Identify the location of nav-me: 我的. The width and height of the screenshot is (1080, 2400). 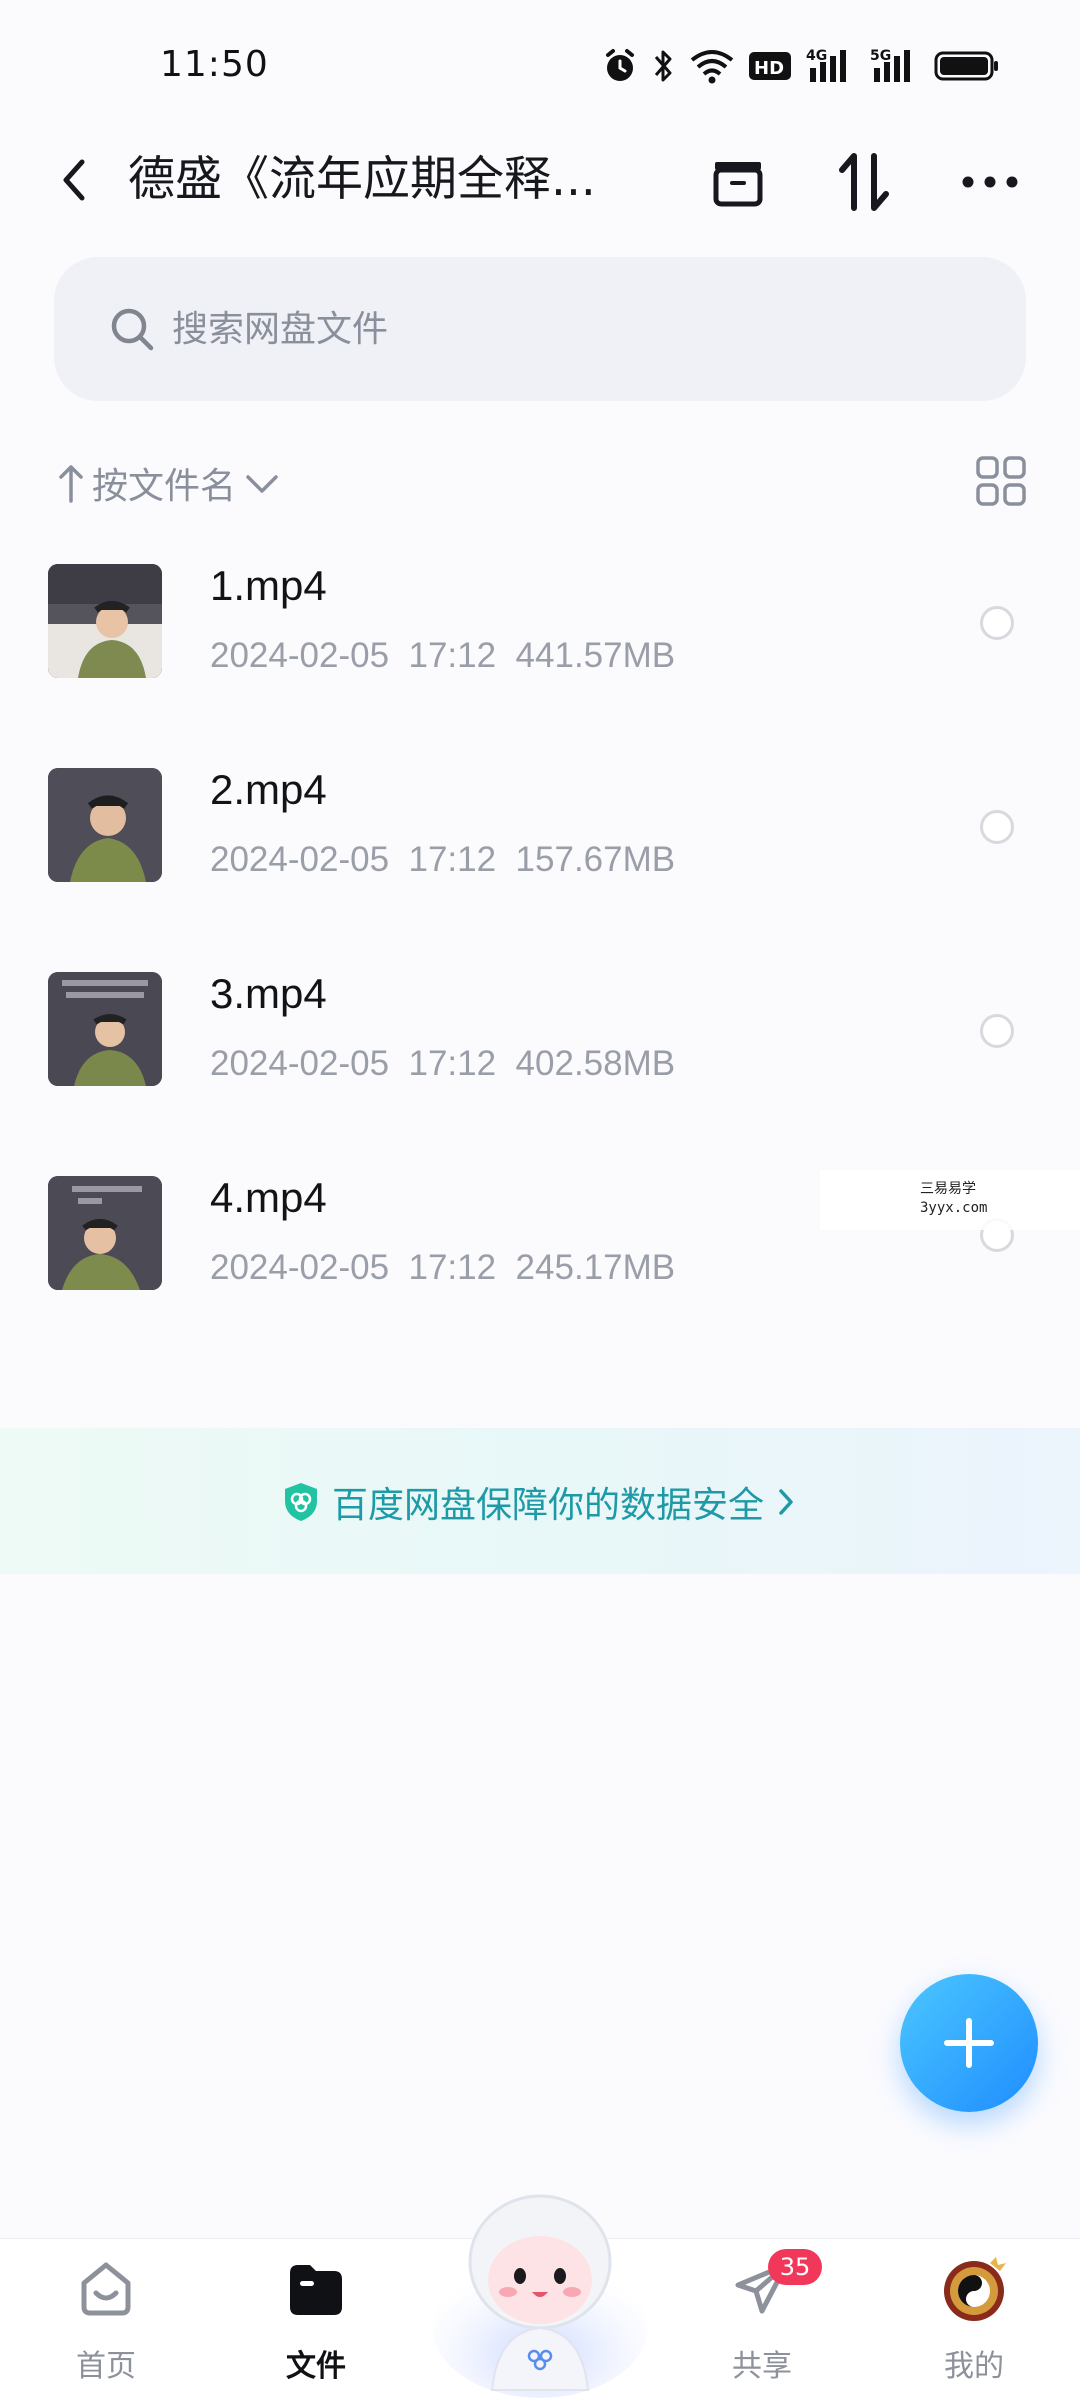
(974, 2325).